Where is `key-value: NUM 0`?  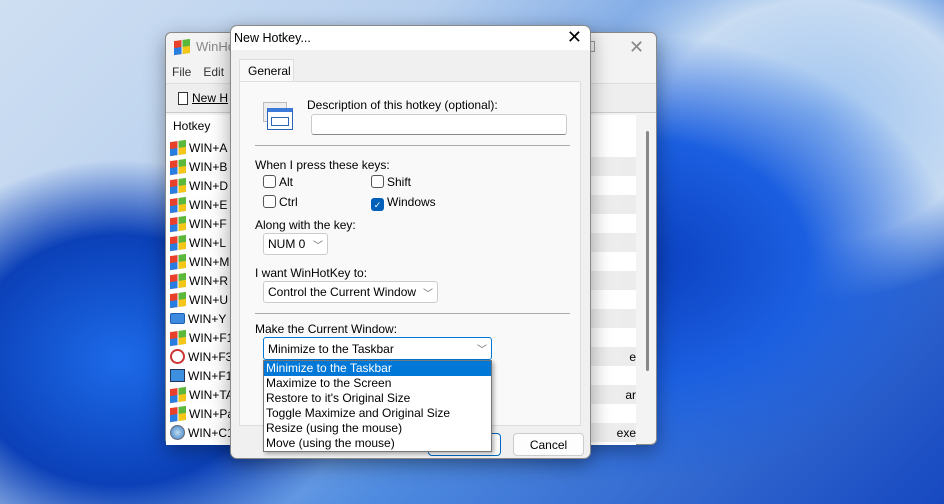 key-value: NUM 0 is located at coordinates (287, 244).